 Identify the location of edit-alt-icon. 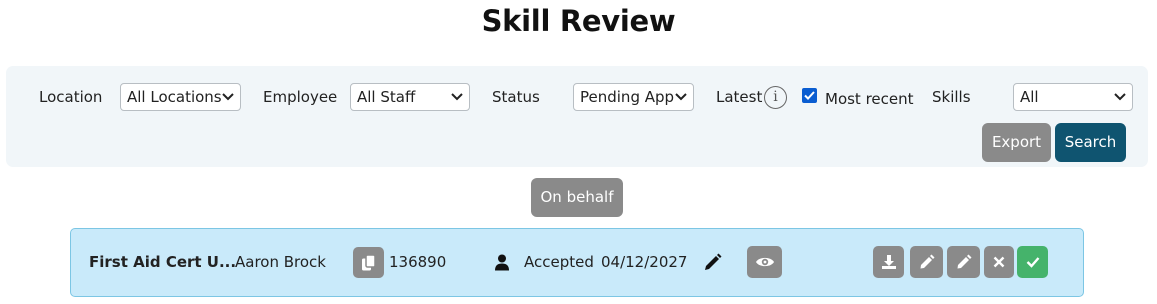
(964, 261).